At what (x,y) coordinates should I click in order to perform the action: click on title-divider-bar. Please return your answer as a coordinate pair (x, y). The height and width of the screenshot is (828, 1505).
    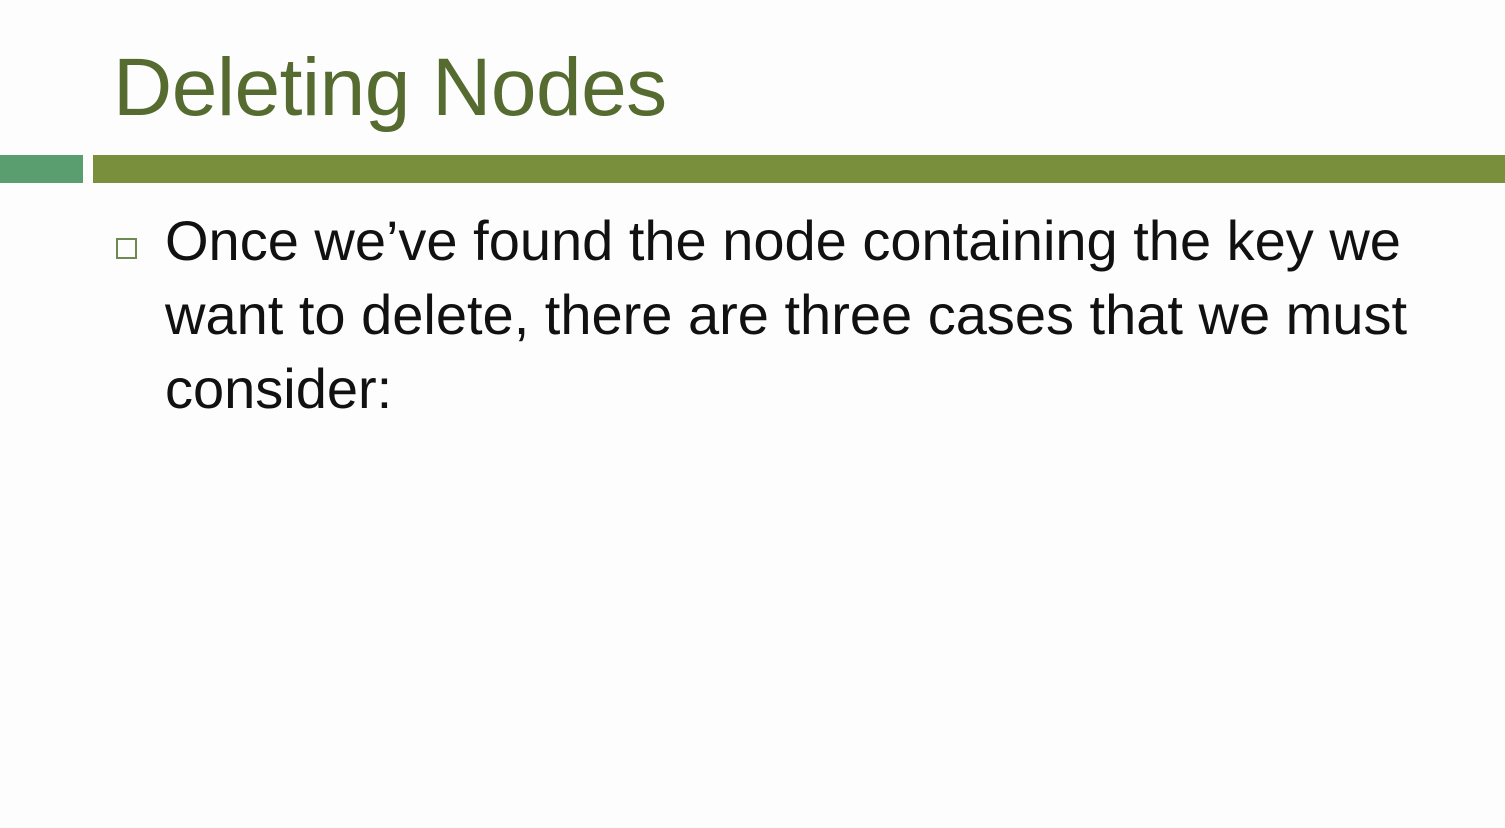
    Looking at the image, I should click on (799, 169).